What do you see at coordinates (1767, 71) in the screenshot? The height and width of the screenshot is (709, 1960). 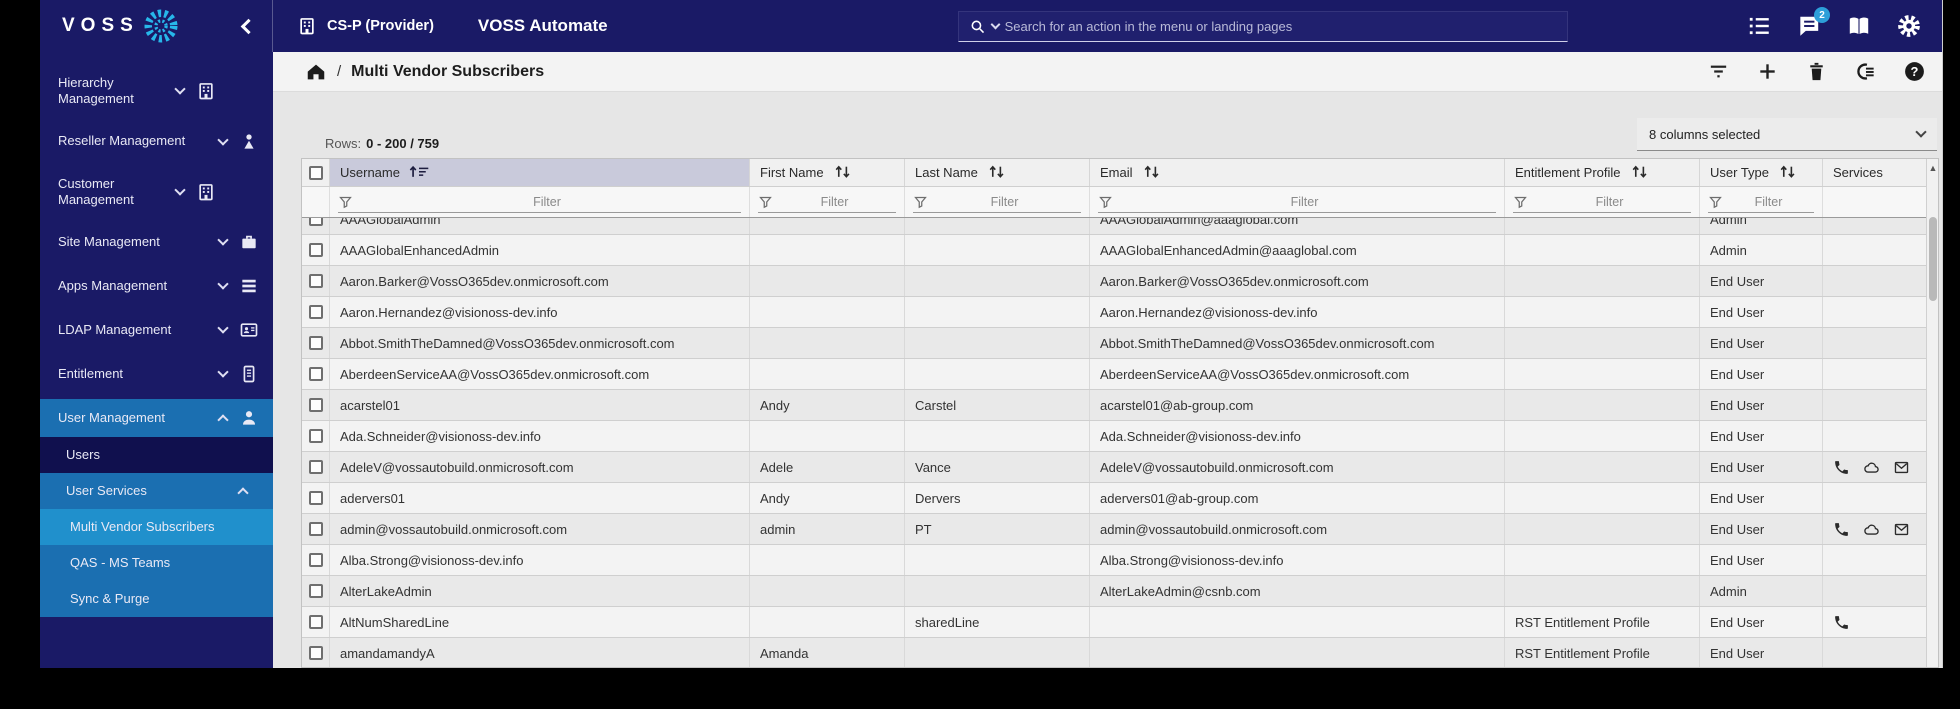 I see `add-icon` at bounding box center [1767, 71].